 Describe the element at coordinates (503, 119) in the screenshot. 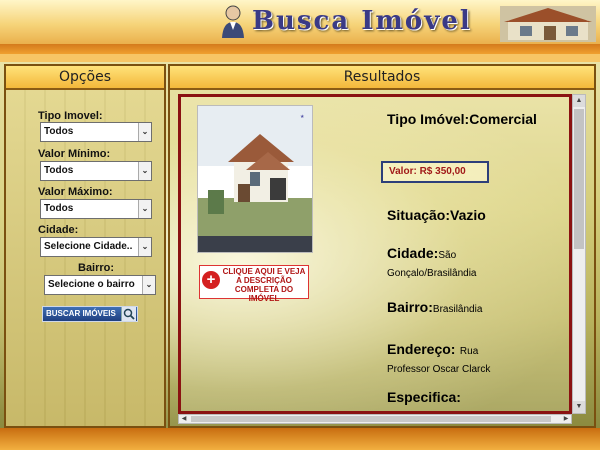

I see `tipo-value: Comercial` at that location.